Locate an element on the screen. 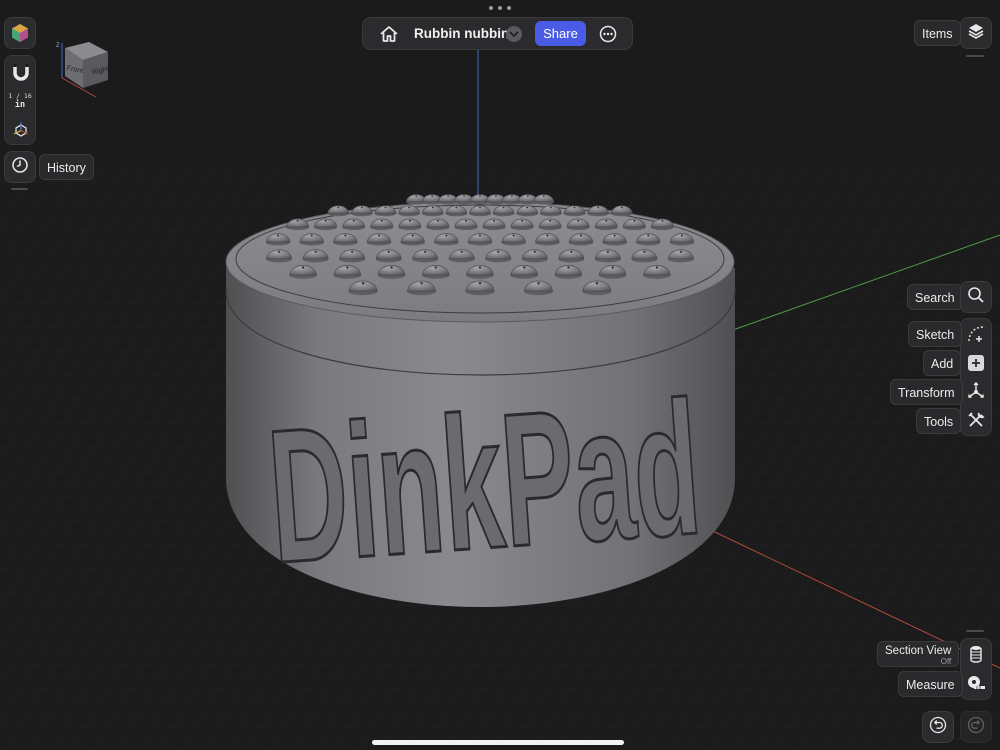 The height and width of the screenshot is (750, 1000). redo-button is located at coordinates (976, 727).